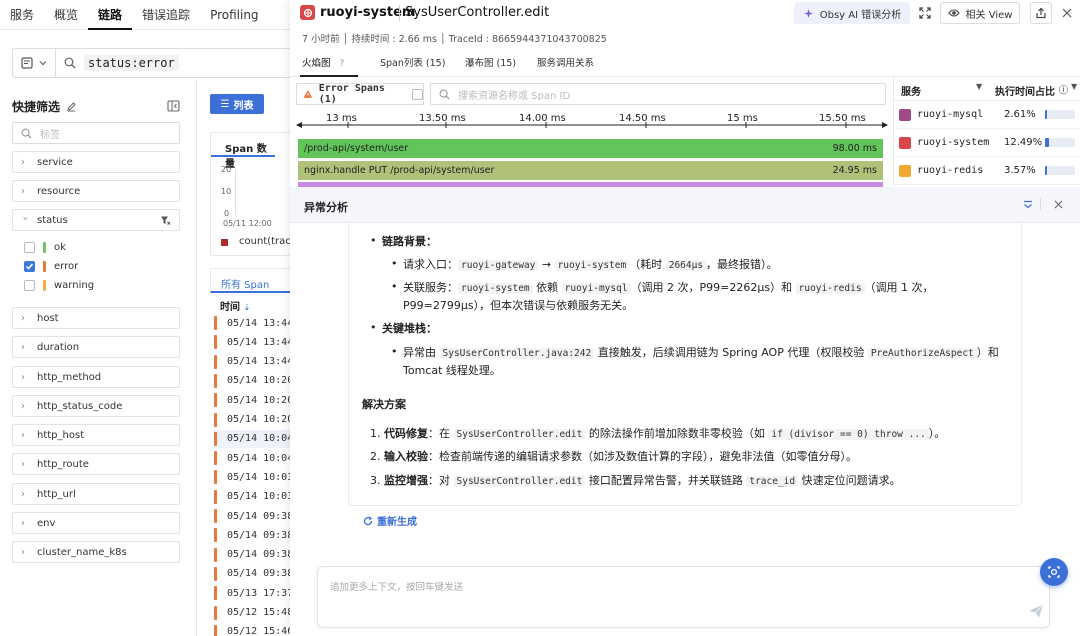 Image resolution: width=1080 pixels, height=636 pixels. What do you see at coordinates (110, 15) in the screenshot?
I see `nav-traces: 链路` at bounding box center [110, 15].